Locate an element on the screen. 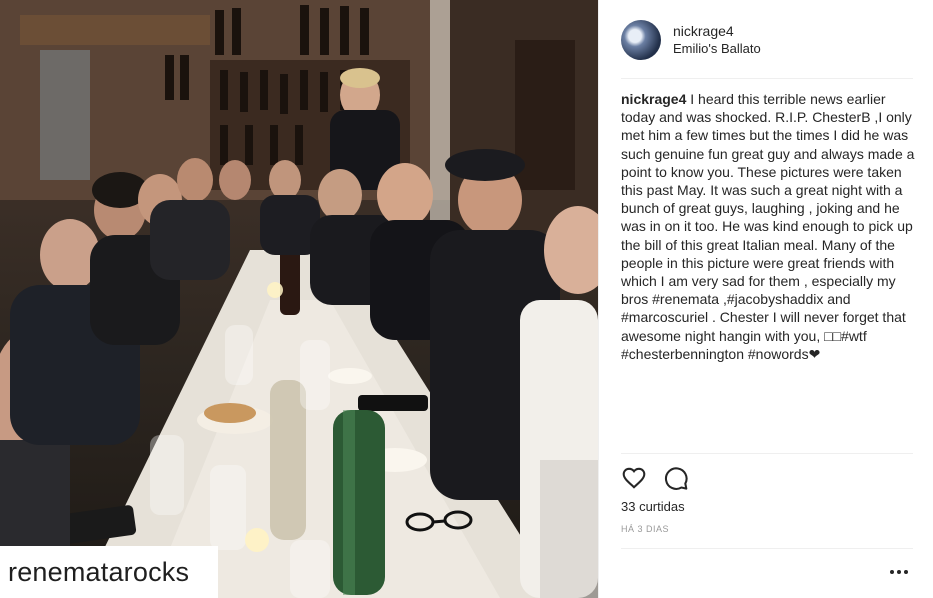 Image resolution: width=933 pixels, height=598 pixels. footer-divider is located at coordinates (767, 548).